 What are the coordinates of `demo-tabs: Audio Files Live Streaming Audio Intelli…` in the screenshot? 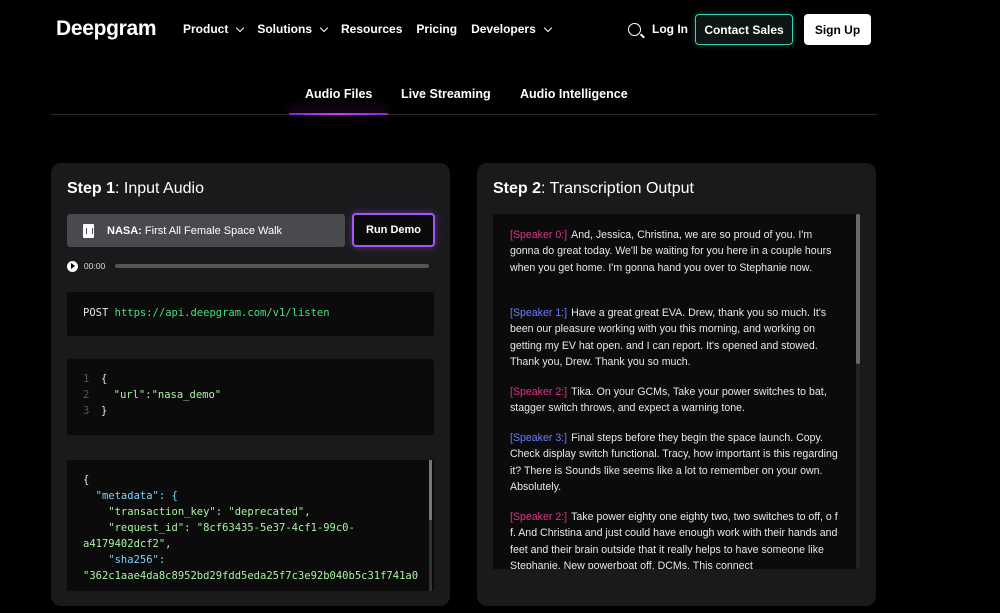 It's located at (464, 96).